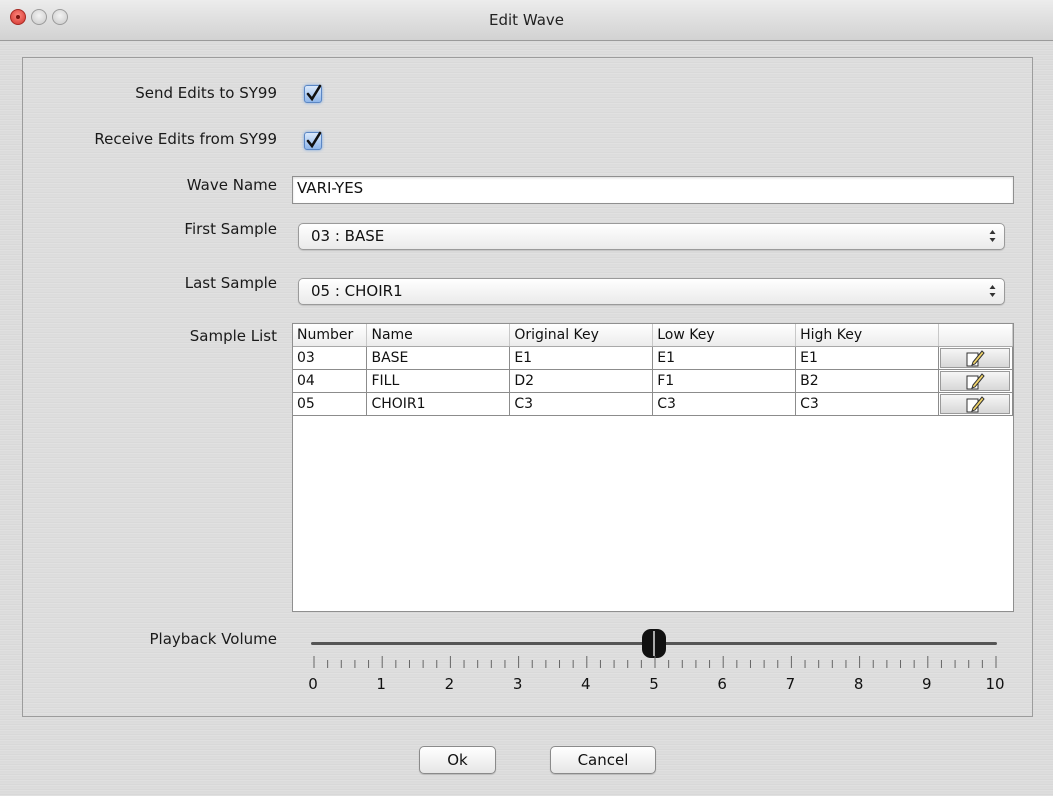  I want to click on table-row: 05 CHOIR1 C3 C3 C3, so click(653, 404).